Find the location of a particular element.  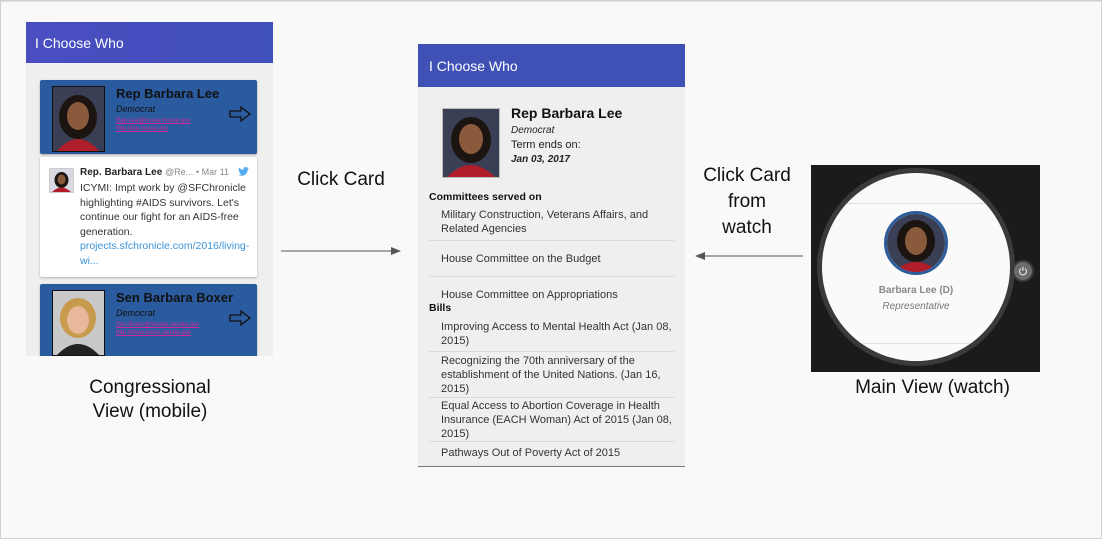

watch-rep-avatar is located at coordinates (916, 243).